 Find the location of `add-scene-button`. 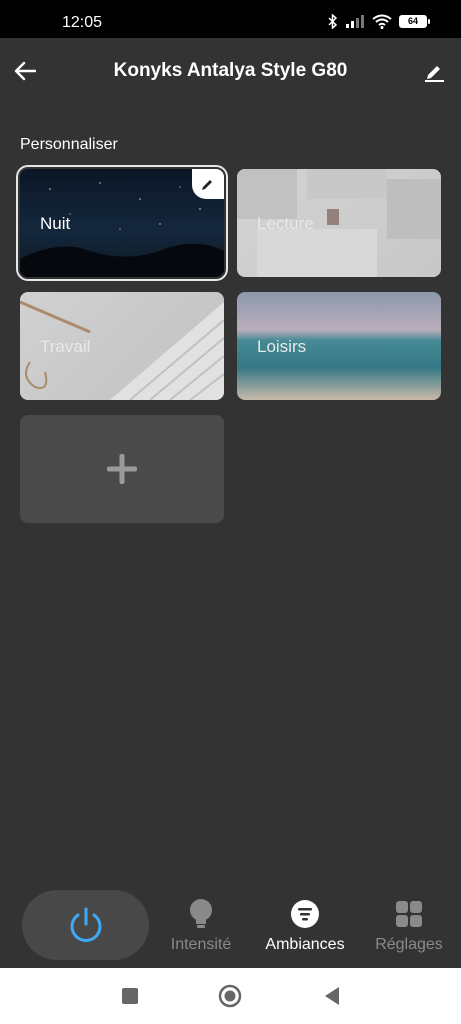

add-scene-button is located at coordinates (122, 469).